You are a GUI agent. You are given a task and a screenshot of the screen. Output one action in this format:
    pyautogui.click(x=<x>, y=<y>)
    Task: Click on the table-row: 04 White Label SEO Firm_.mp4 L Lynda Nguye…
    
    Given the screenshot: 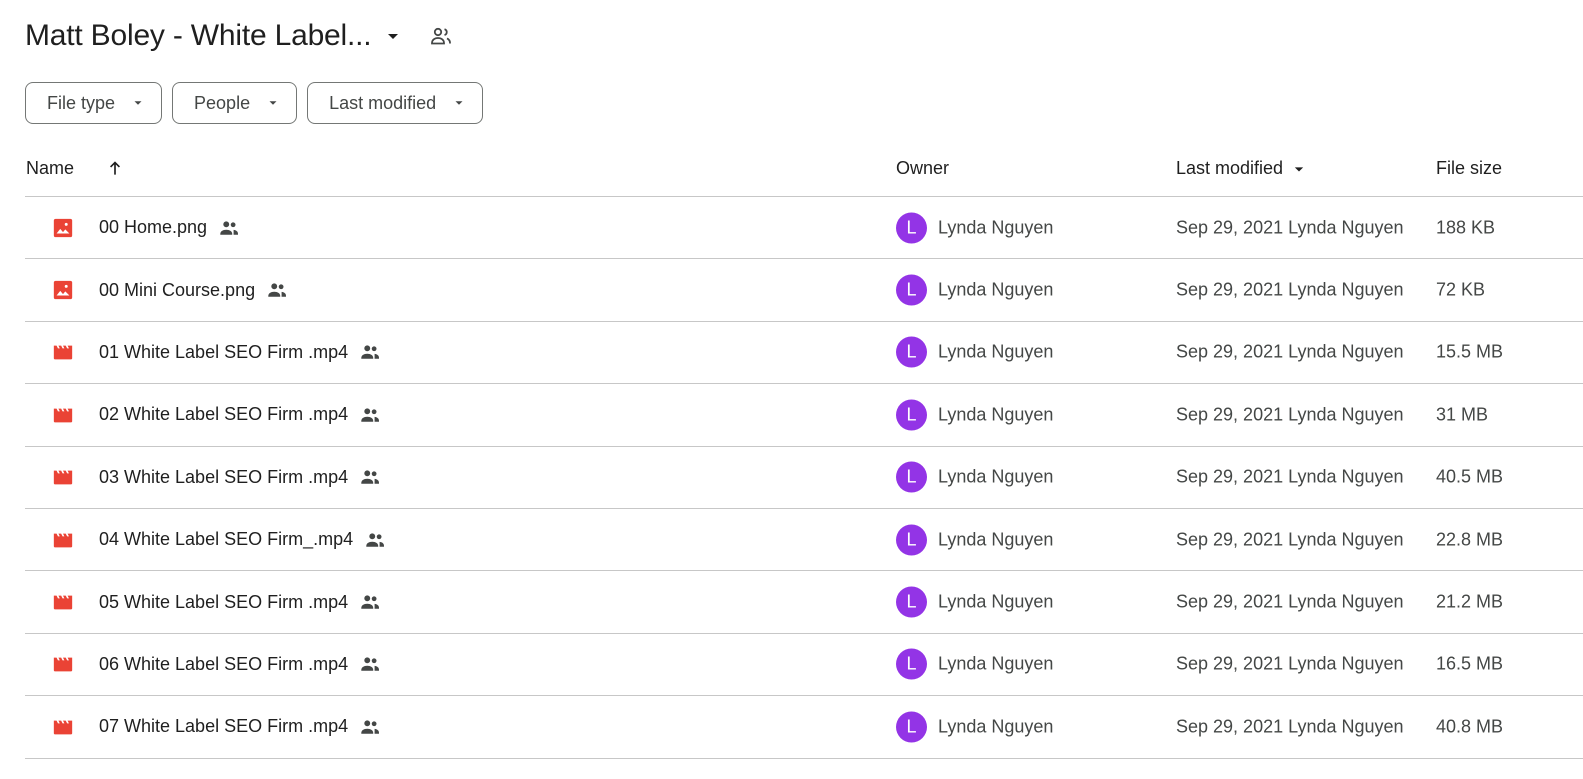 What is the action you would take?
    pyautogui.click(x=804, y=540)
    